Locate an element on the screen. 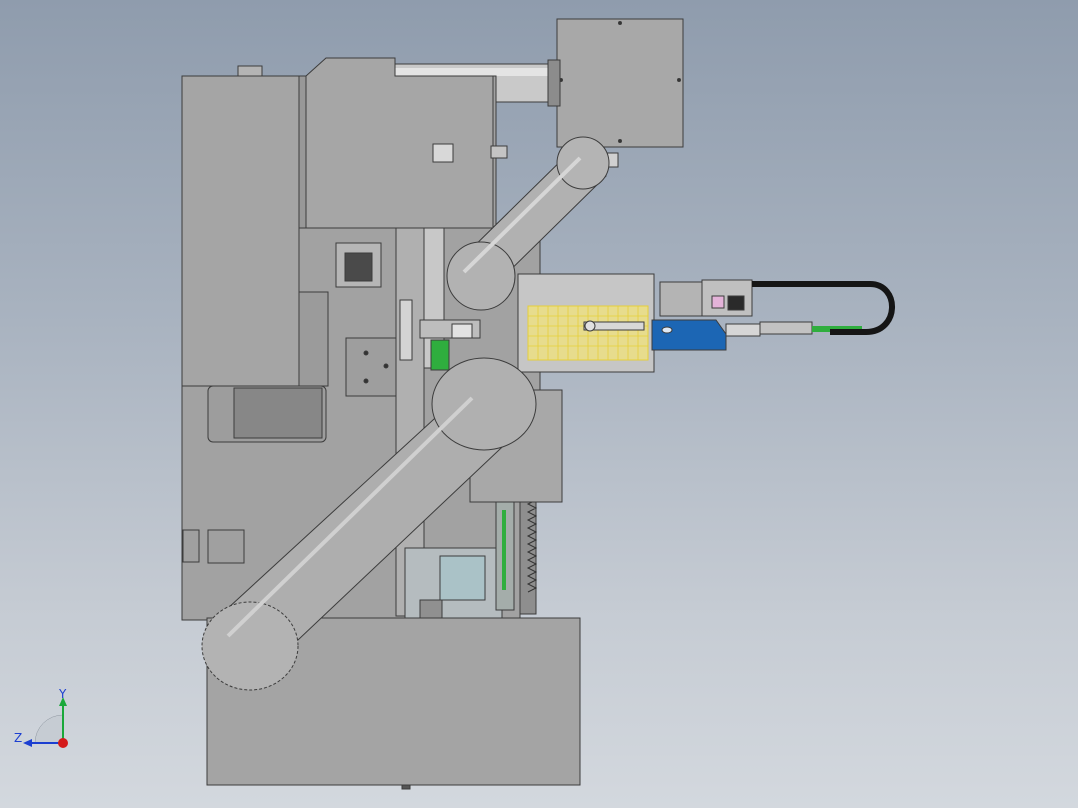  y-axis-label: Y is located at coordinates (62, 694).